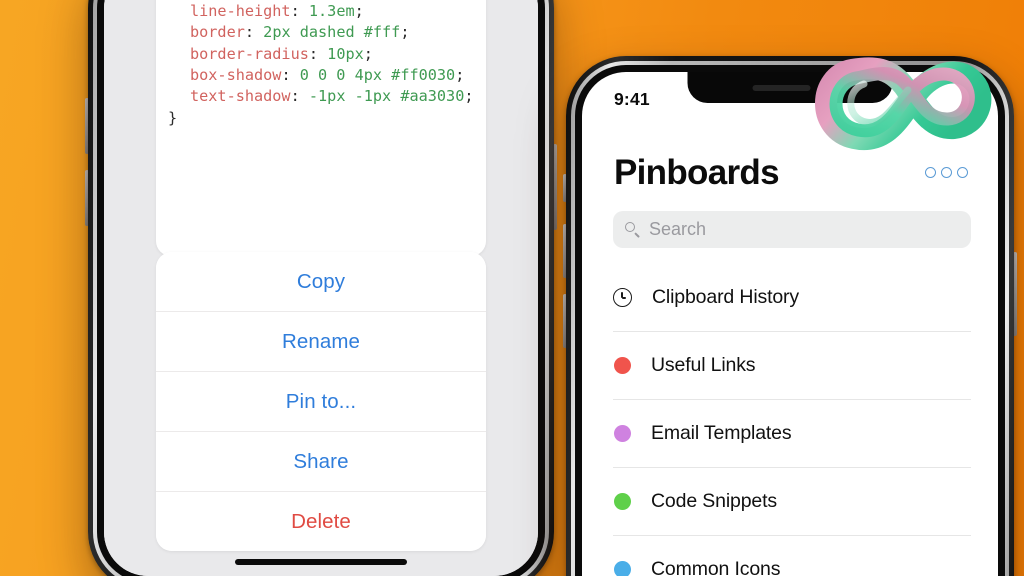 The height and width of the screenshot is (576, 1024). I want to click on list-item-clipboard-history: Clipboard History, so click(792, 298).